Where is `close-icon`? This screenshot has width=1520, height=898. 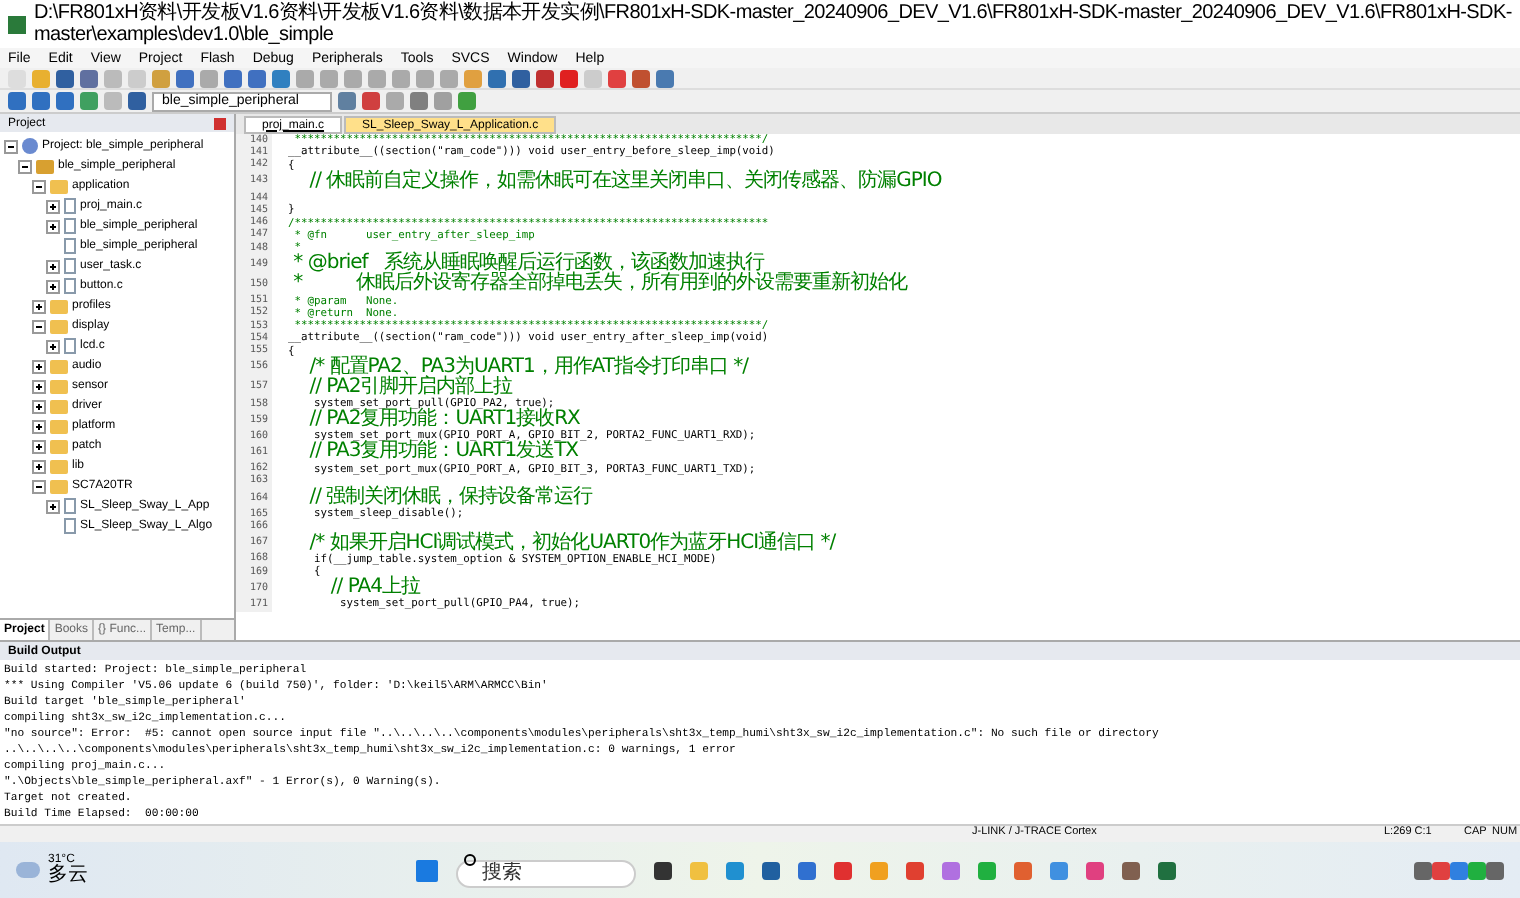
close-icon is located at coordinates (220, 123).